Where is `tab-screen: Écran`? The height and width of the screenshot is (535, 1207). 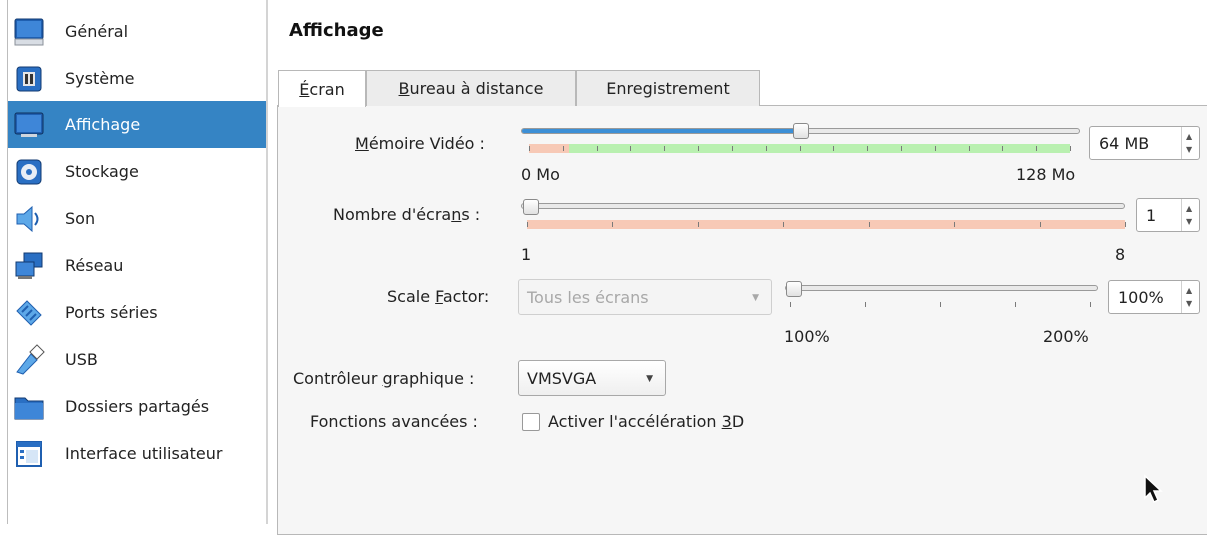 tab-screen: Écran is located at coordinates (322, 88).